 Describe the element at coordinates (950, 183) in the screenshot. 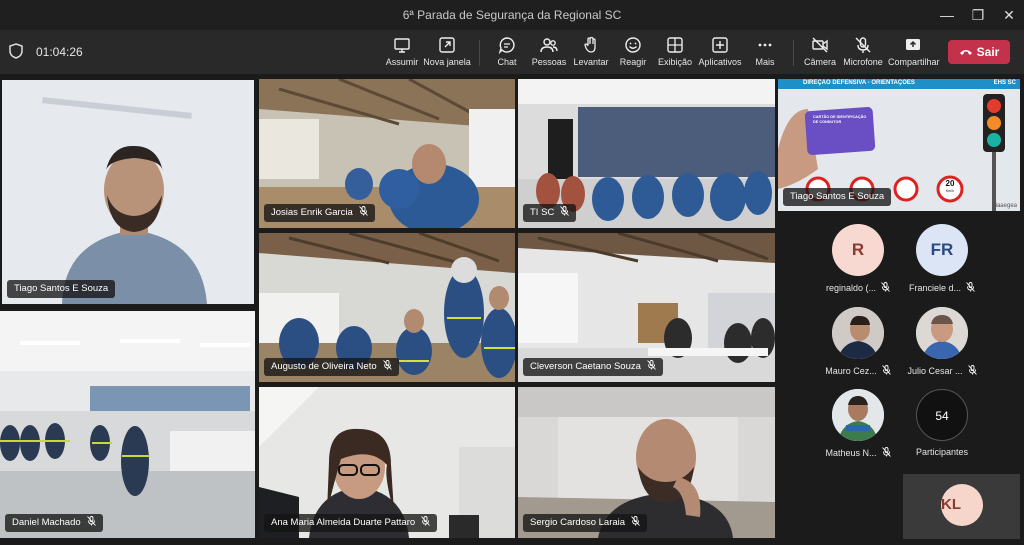

I see `speed-limit-value: 20` at that location.